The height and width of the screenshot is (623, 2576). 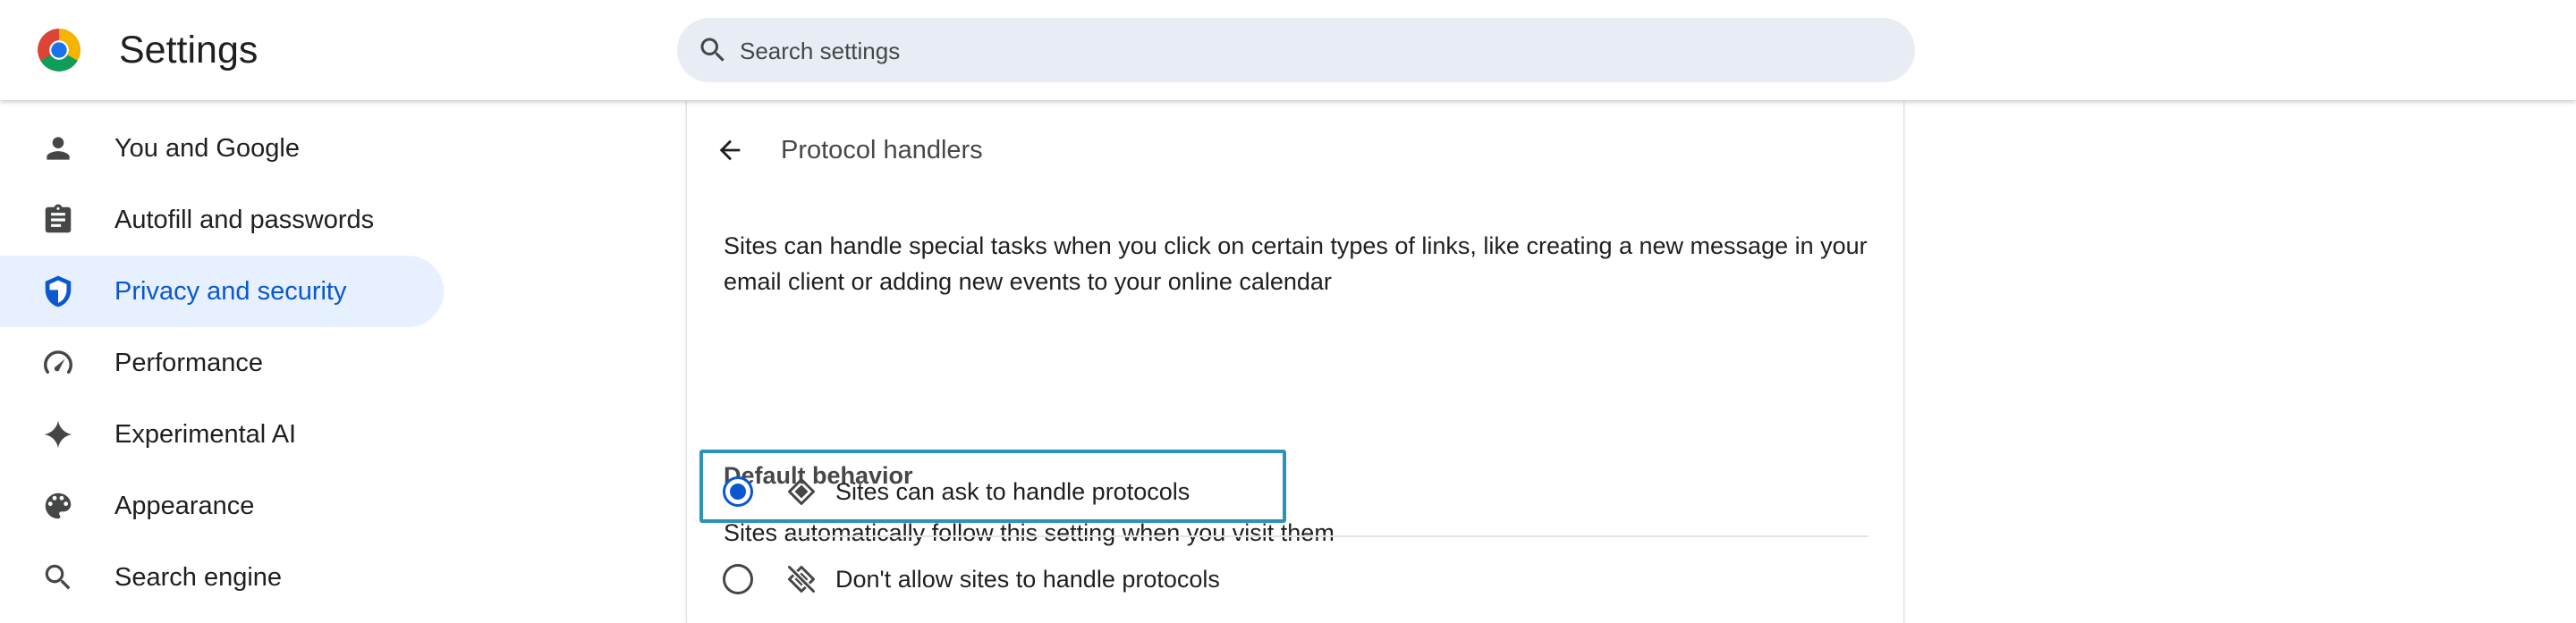 What do you see at coordinates (58, 148) in the screenshot?
I see `person-icon` at bounding box center [58, 148].